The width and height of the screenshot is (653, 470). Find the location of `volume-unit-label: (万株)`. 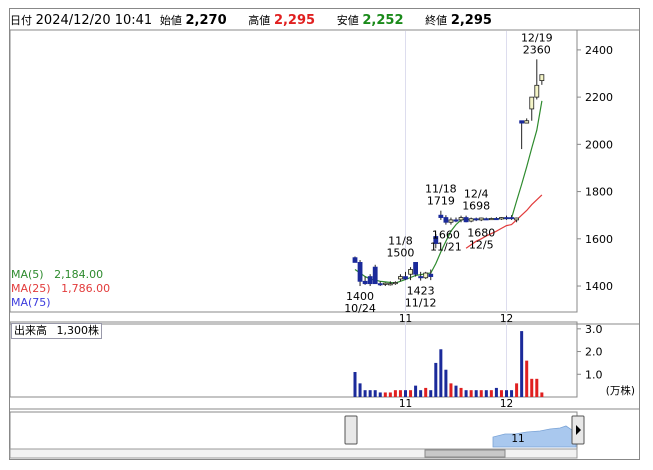

volume-unit-label: (万株) is located at coordinates (620, 390).